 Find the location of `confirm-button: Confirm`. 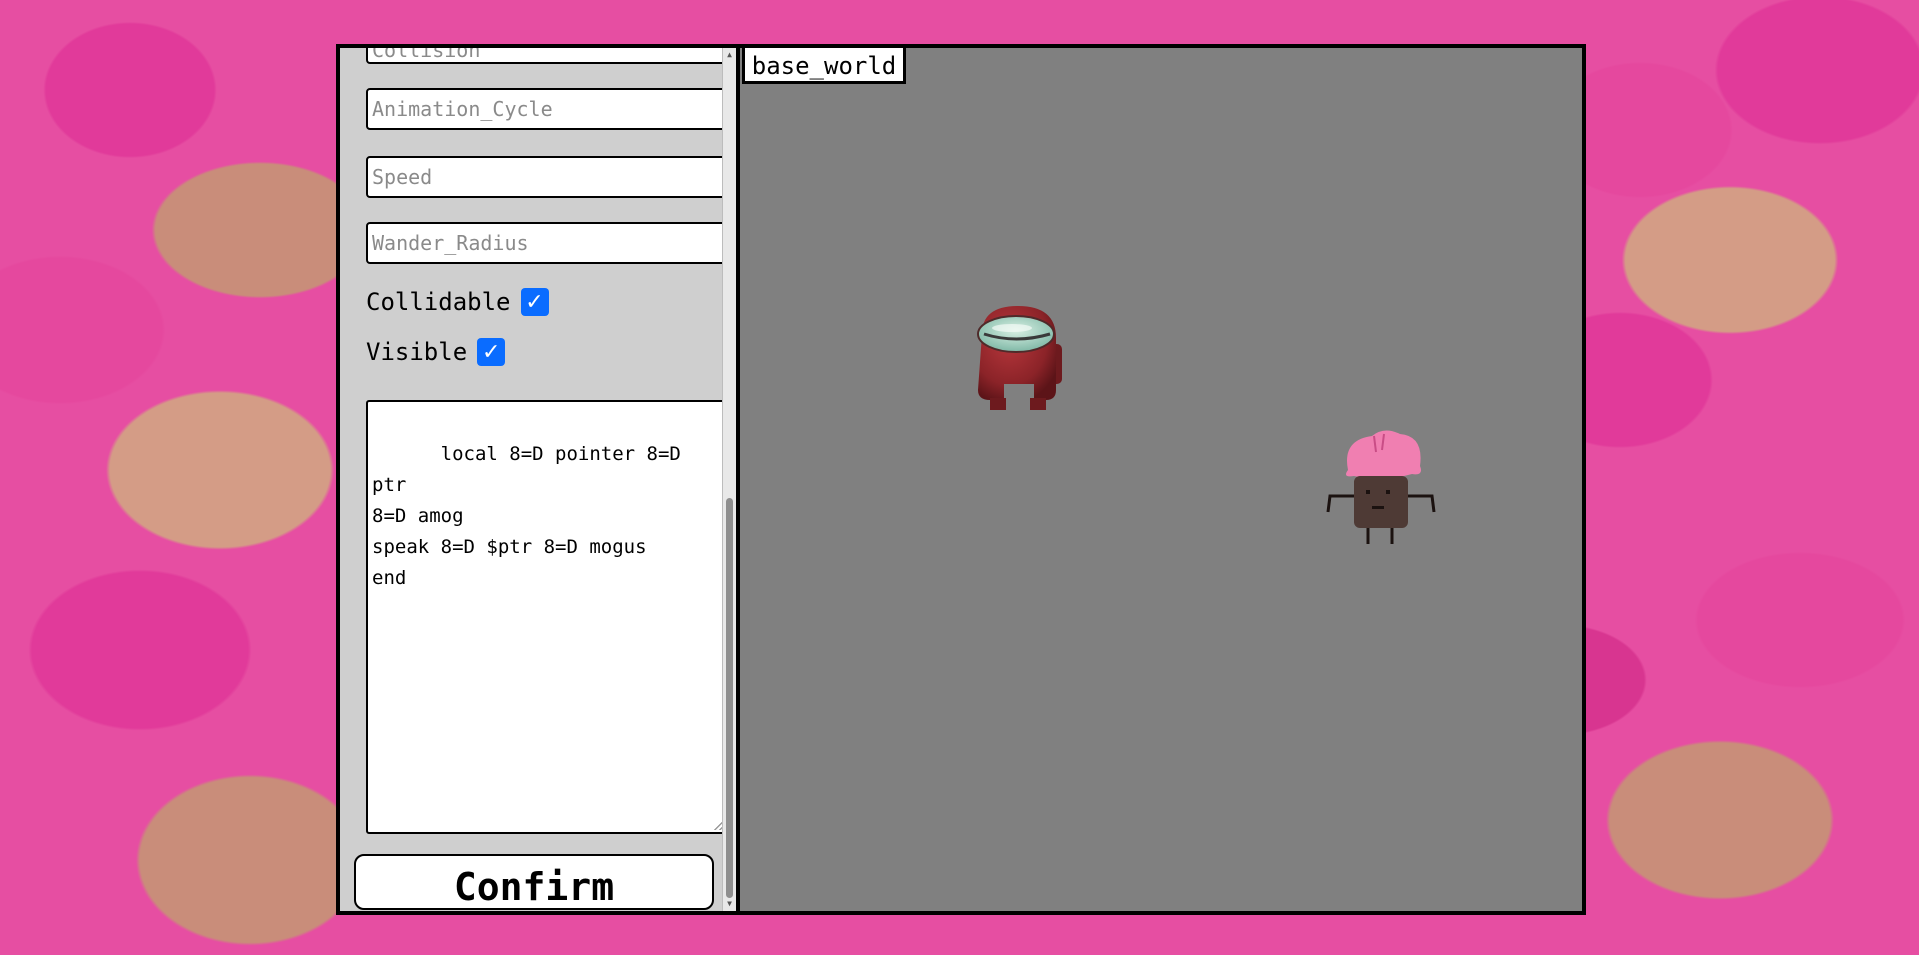

confirm-button: Confirm is located at coordinates (534, 882).